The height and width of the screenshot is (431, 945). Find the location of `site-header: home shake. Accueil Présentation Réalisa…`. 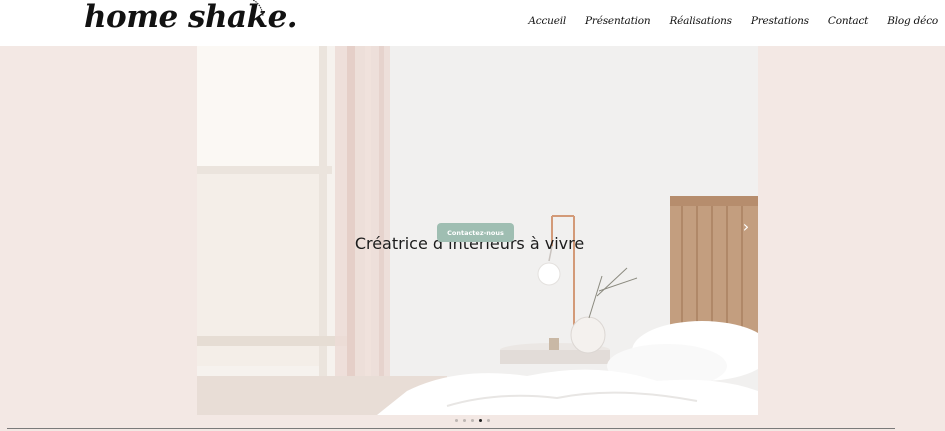

site-header: home shake. Accueil Présentation Réalisa… is located at coordinates (472, 23).